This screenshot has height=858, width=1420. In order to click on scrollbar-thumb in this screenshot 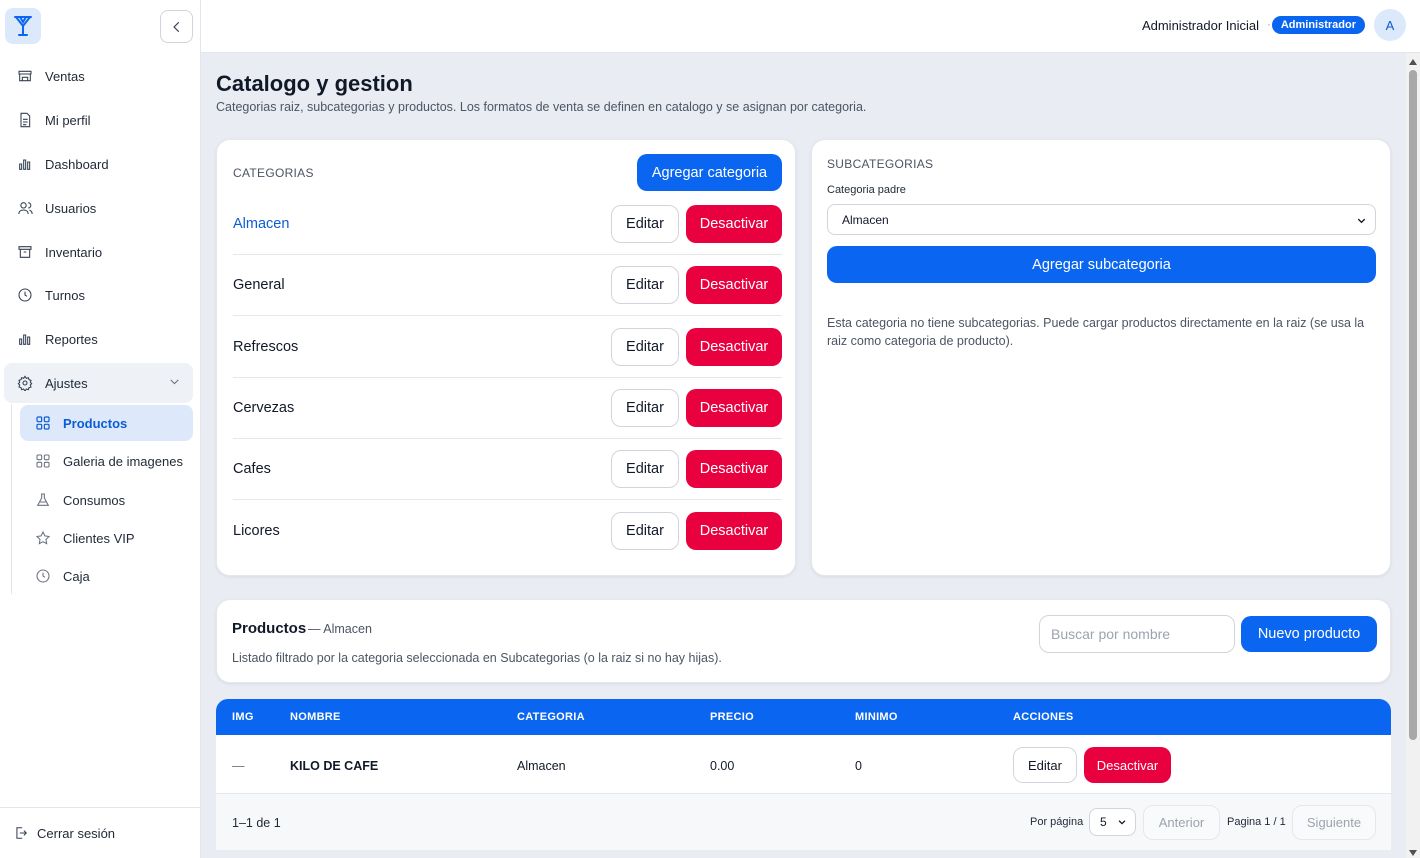, I will do `click(1413, 405)`.